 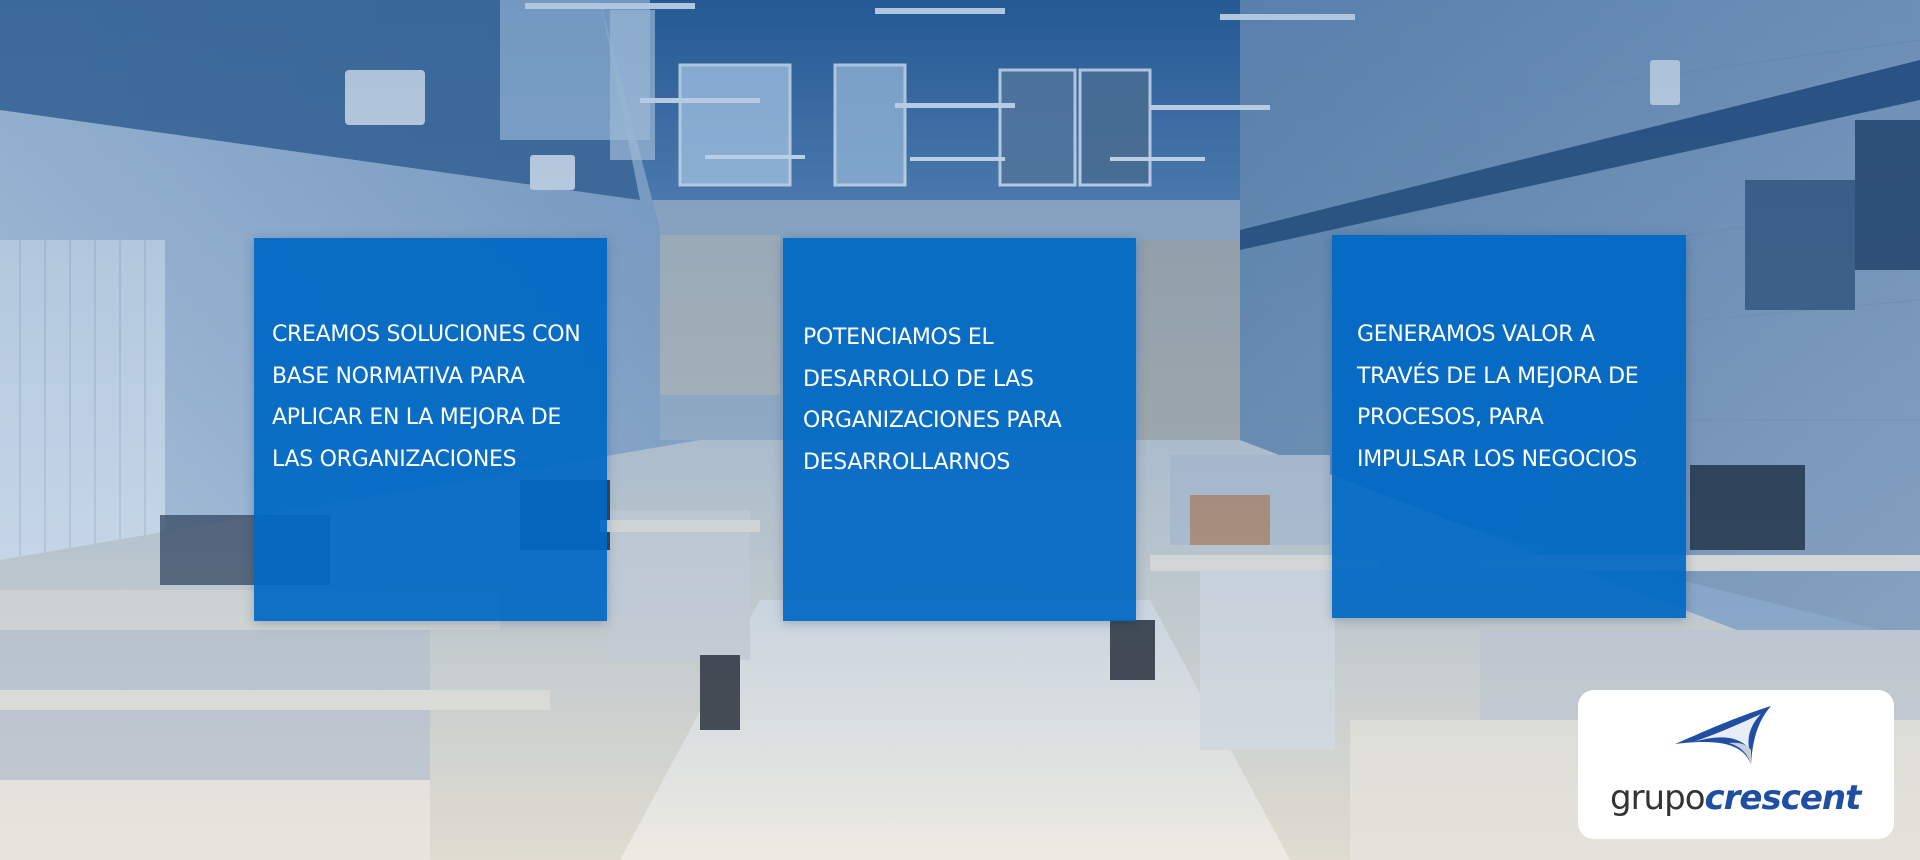 I want to click on company-logo: grupocrescent, so click(x=1736, y=764).